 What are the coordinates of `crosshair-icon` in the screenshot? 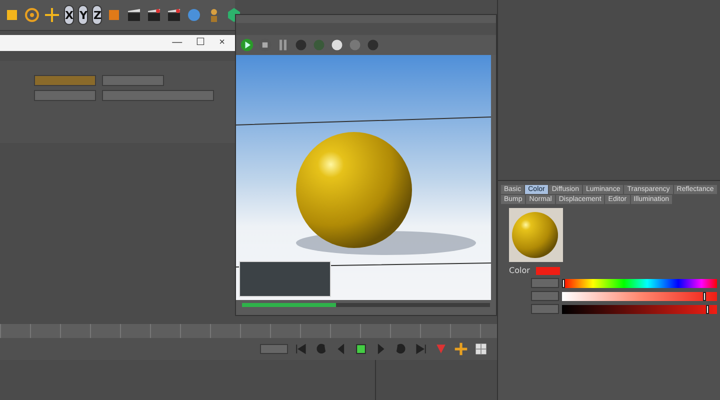 It's located at (52, 15).